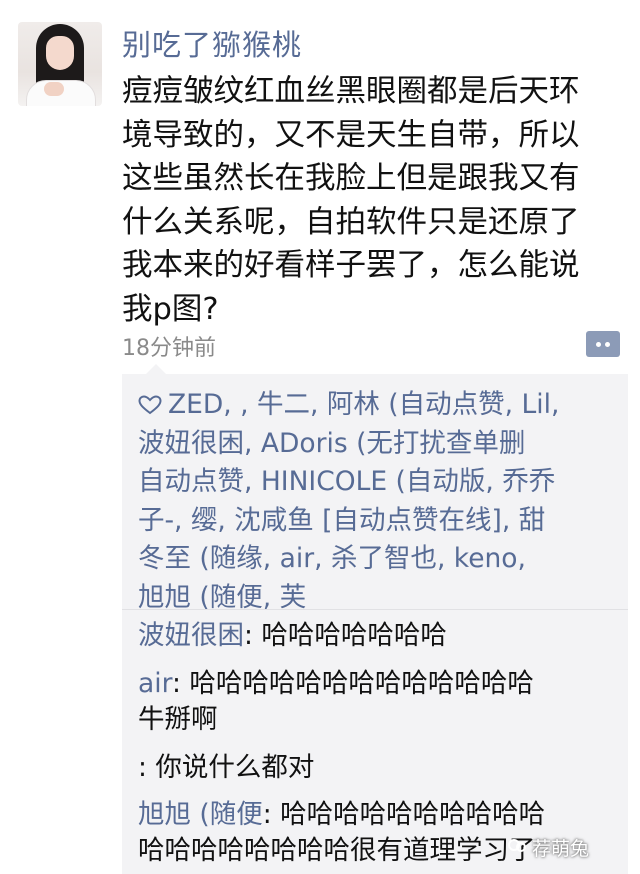 The image size is (640, 874). I want to click on avatar-face, so click(60, 53).